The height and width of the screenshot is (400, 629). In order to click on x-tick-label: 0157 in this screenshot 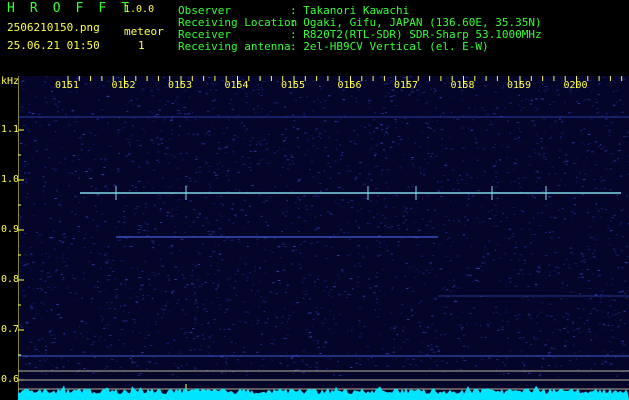, I will do `click(406, 85)`.